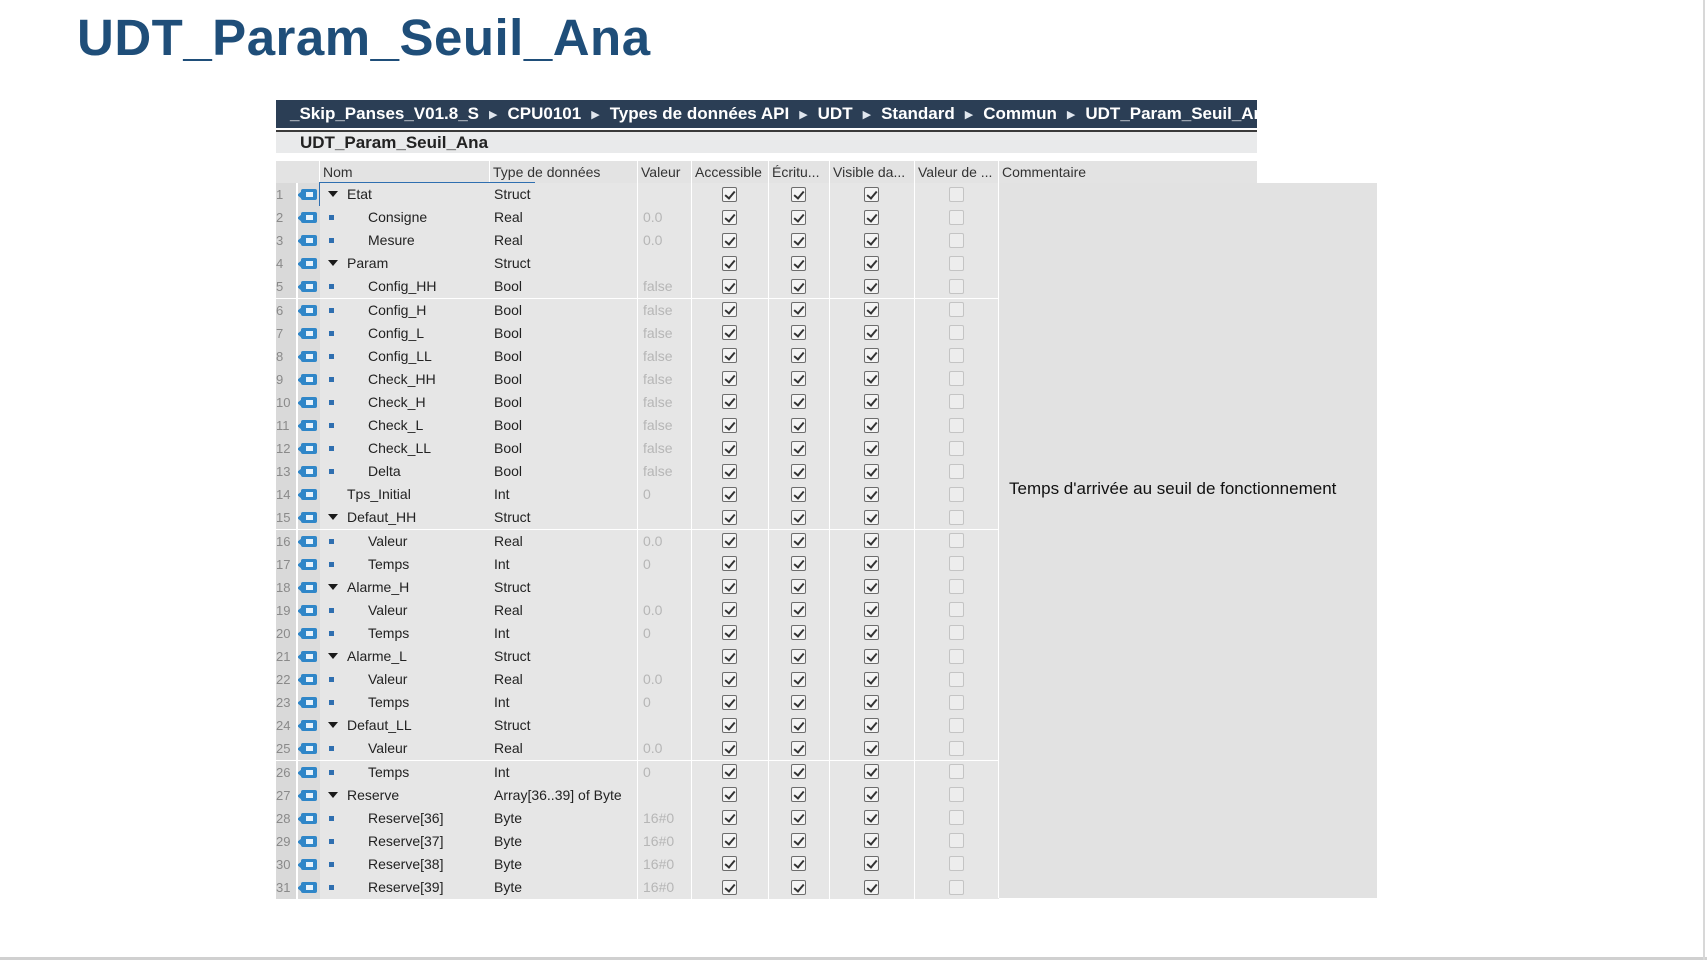 The width and height of the screenshot is (1707, 960). I want to click on breadcrumb-item: Types de données API, so click(700, 114).